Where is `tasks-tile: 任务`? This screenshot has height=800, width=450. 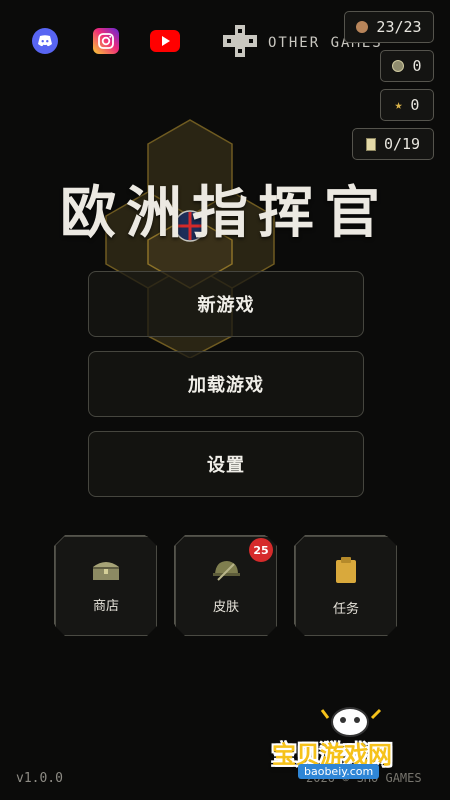 tasks-tile: 任务 is located at coordinates (346, 586).